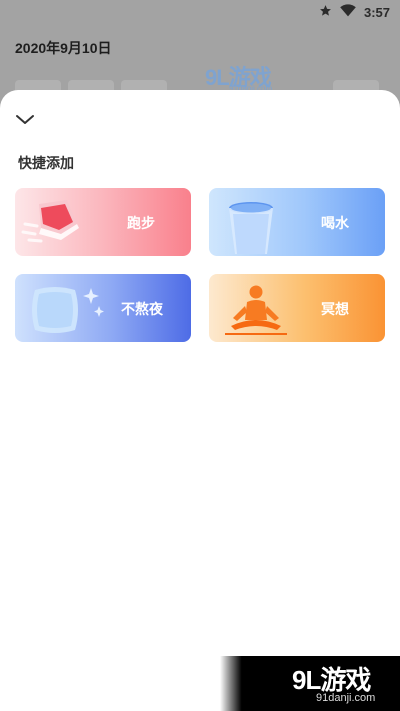  Describe the element at coordinates (376, 12) in the screenshot. I see `status-time: 3:57` at that location.